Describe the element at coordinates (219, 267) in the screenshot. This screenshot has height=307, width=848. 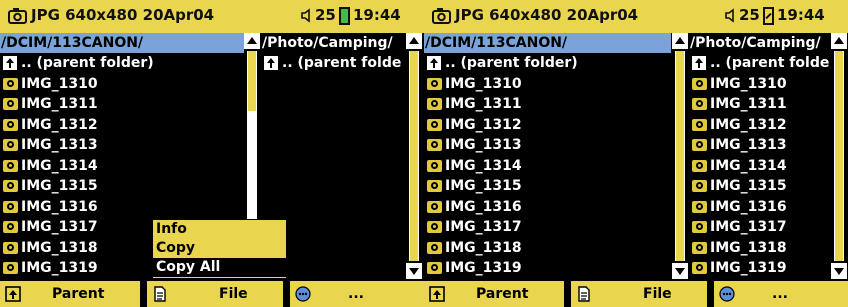
I see `menu-item-copy-all: Copy All` at that location.